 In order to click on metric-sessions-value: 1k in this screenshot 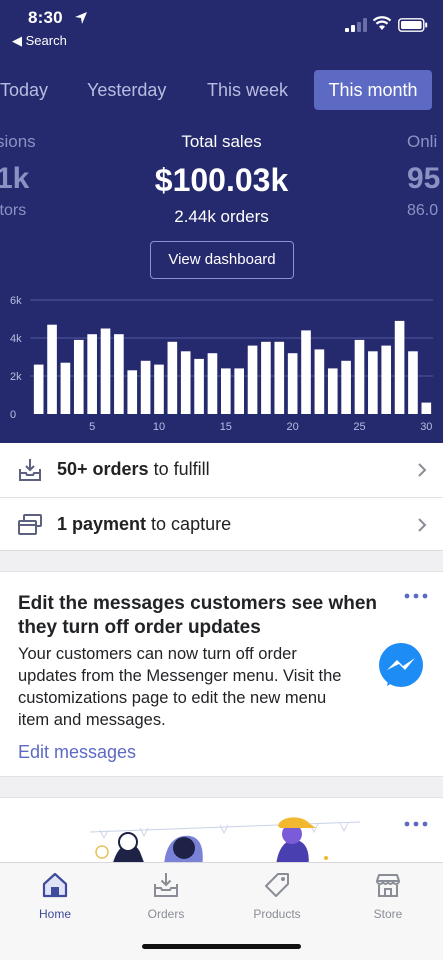, I will do `click(15, 178)`.